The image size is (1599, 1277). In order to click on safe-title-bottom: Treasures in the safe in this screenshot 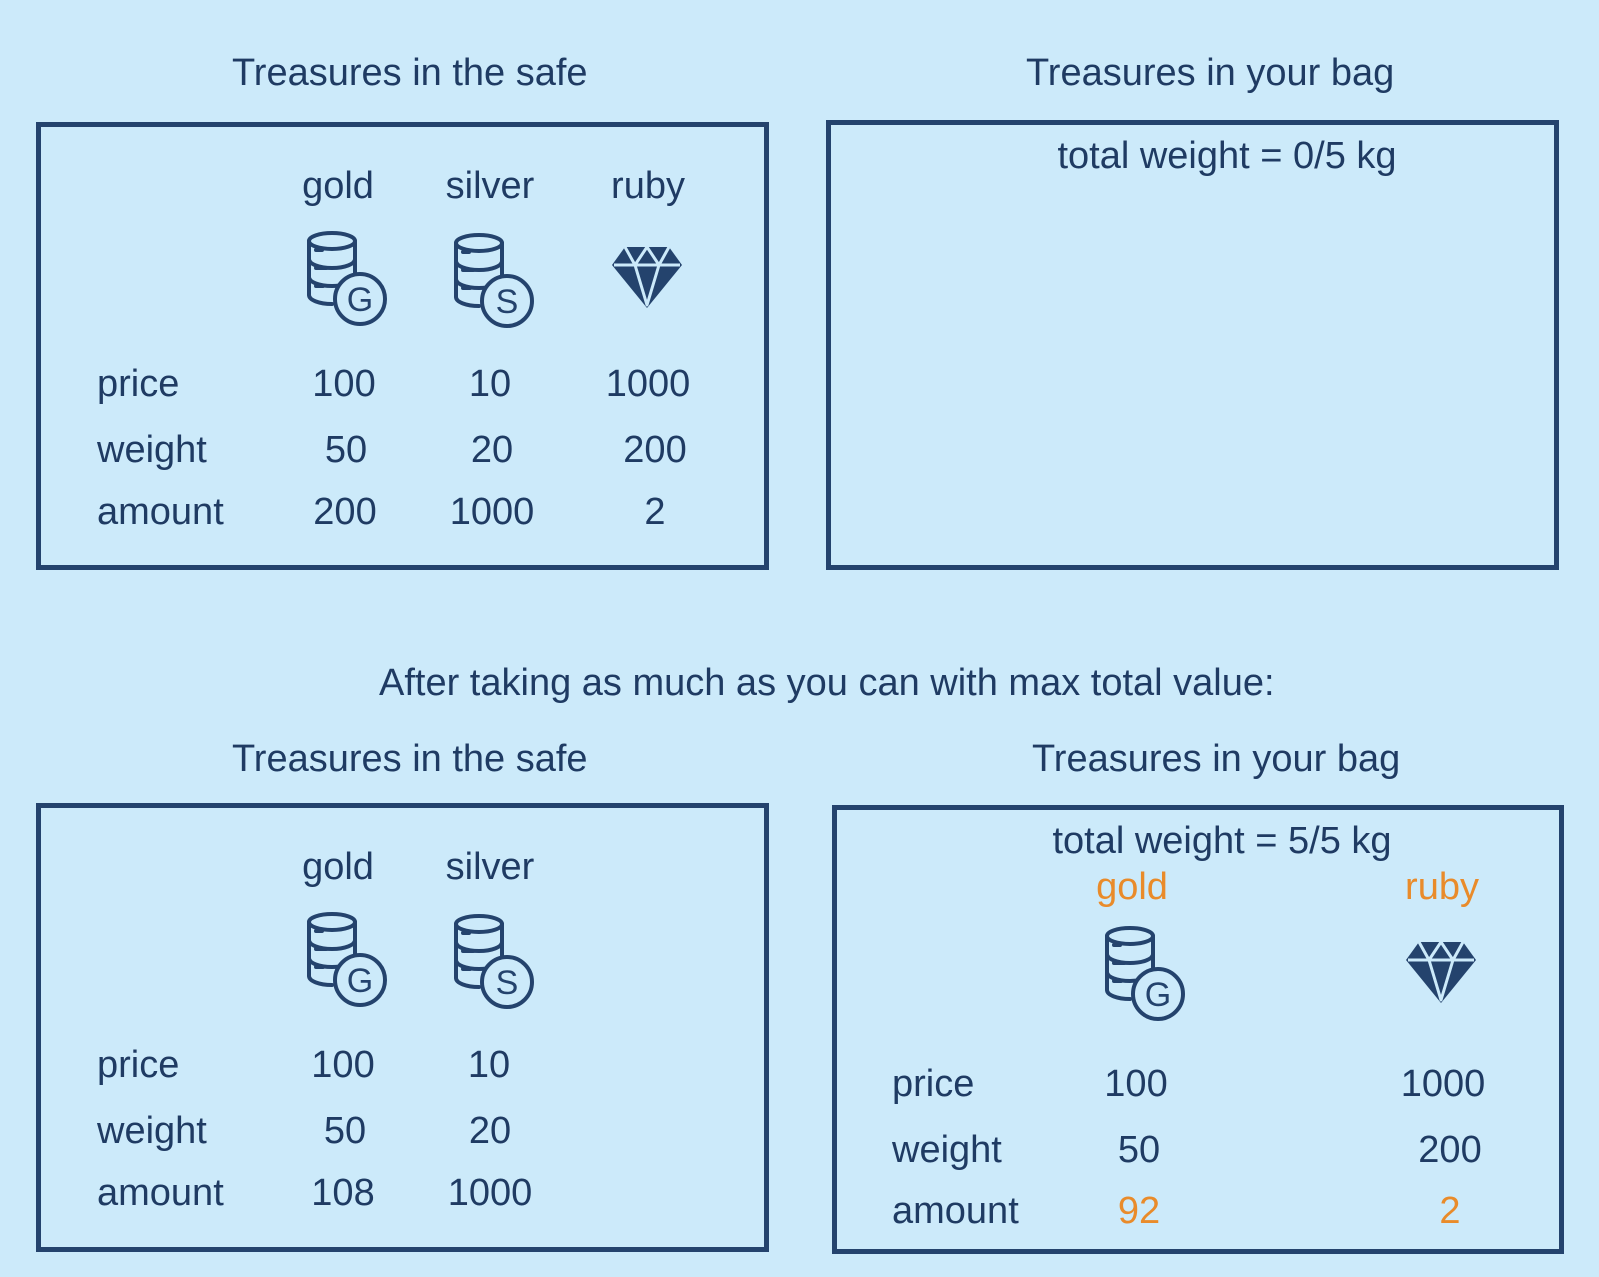, I will do `click(410, 759)`.